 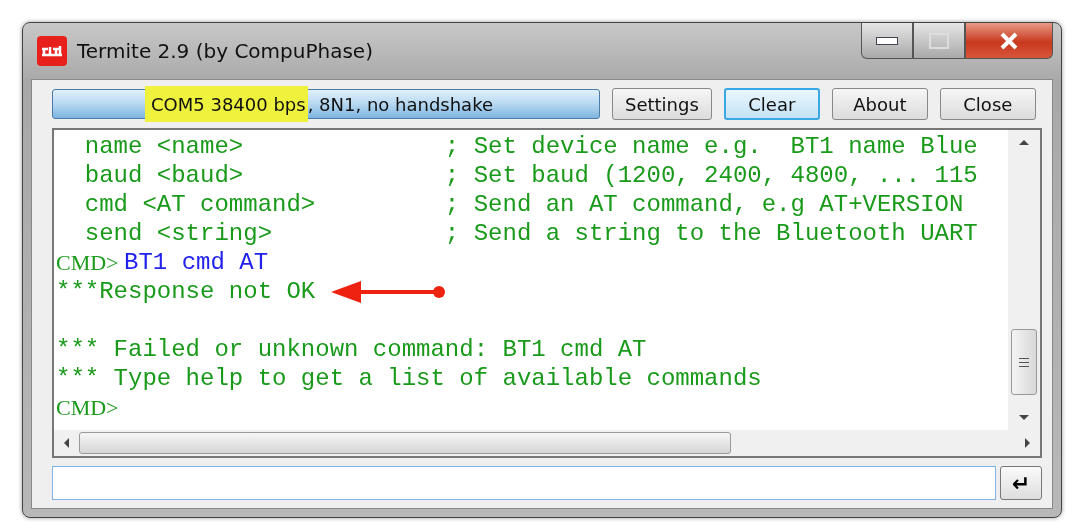 I want to click on horizontal-scrollbar, so click(x=547, y=443).